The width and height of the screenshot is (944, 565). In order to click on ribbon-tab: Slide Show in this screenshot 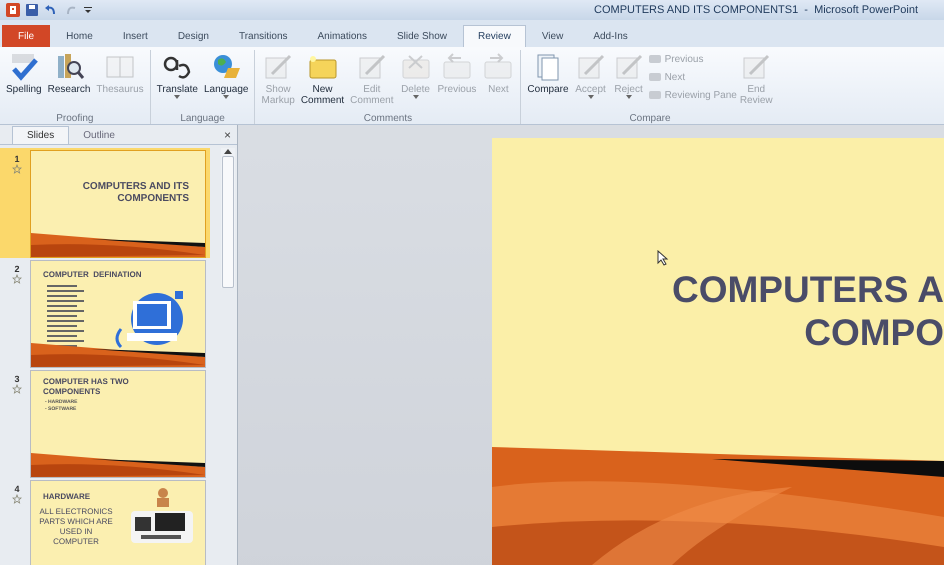, I will do `click(422, 36)`.